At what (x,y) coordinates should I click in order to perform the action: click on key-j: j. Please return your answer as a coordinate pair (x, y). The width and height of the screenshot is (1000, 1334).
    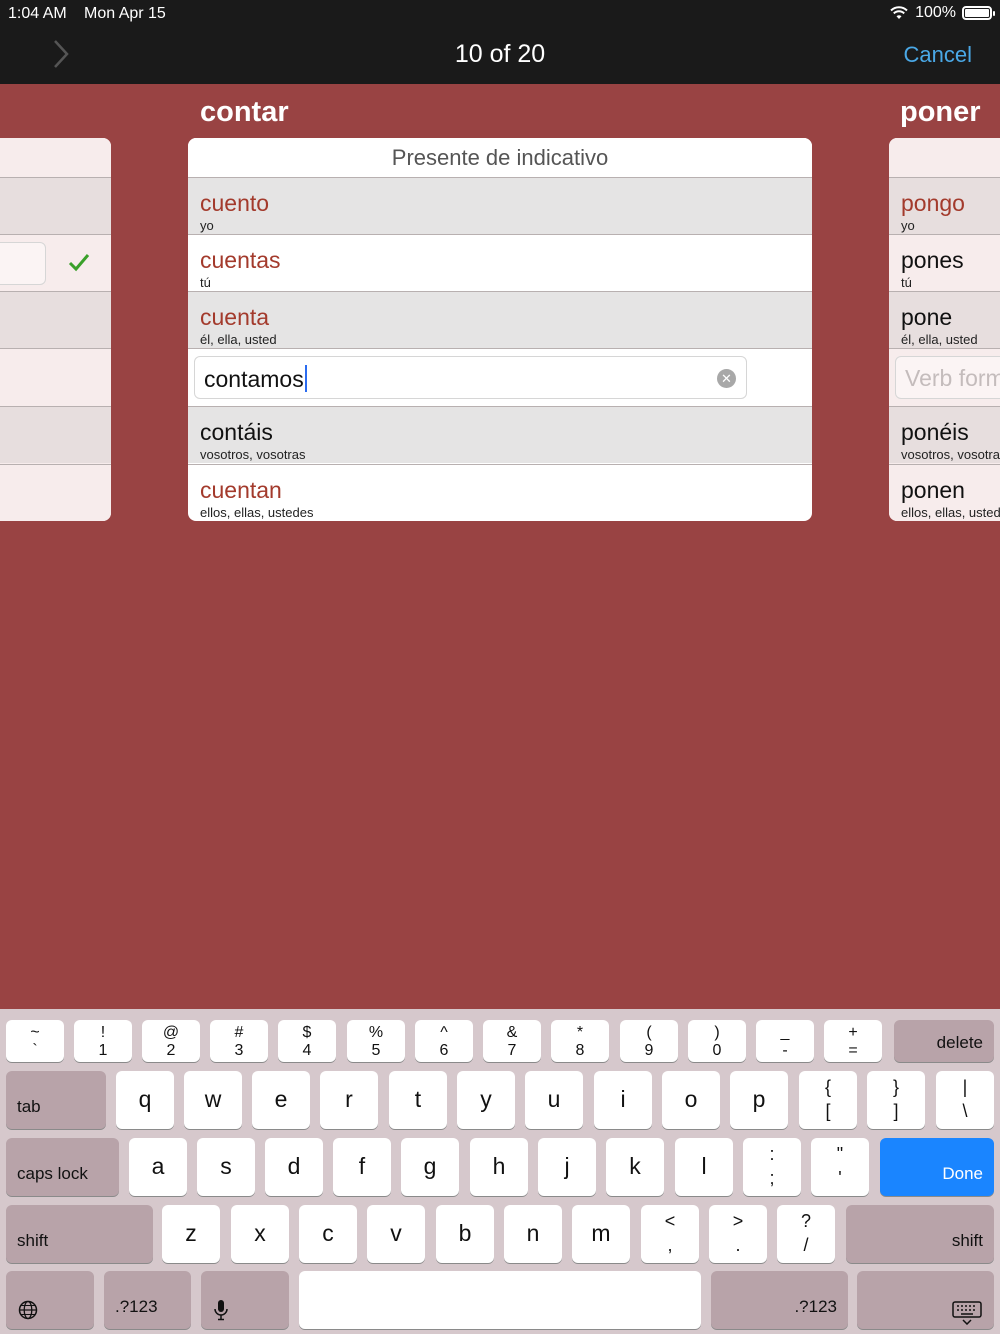
    Looking at the image, I should click on (567, 1167).